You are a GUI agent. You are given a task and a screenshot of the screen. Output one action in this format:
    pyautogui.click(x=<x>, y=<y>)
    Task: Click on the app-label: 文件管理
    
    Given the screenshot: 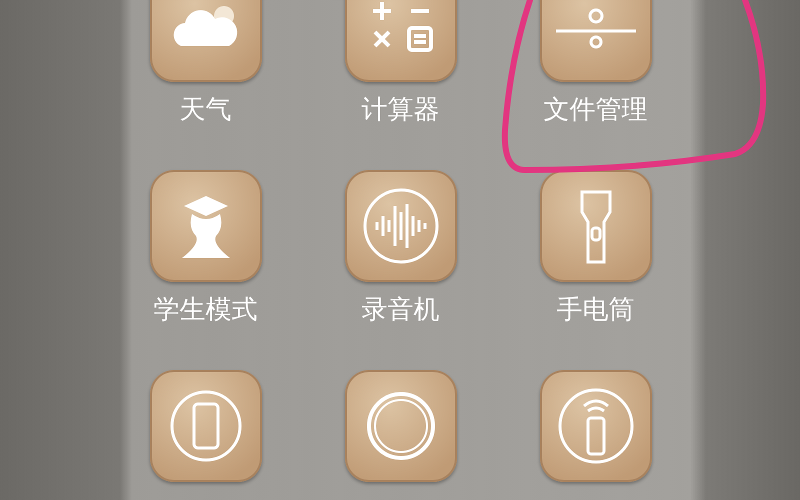 What is the action you would take?
    pyautogui.click(x=596, y=110)
    